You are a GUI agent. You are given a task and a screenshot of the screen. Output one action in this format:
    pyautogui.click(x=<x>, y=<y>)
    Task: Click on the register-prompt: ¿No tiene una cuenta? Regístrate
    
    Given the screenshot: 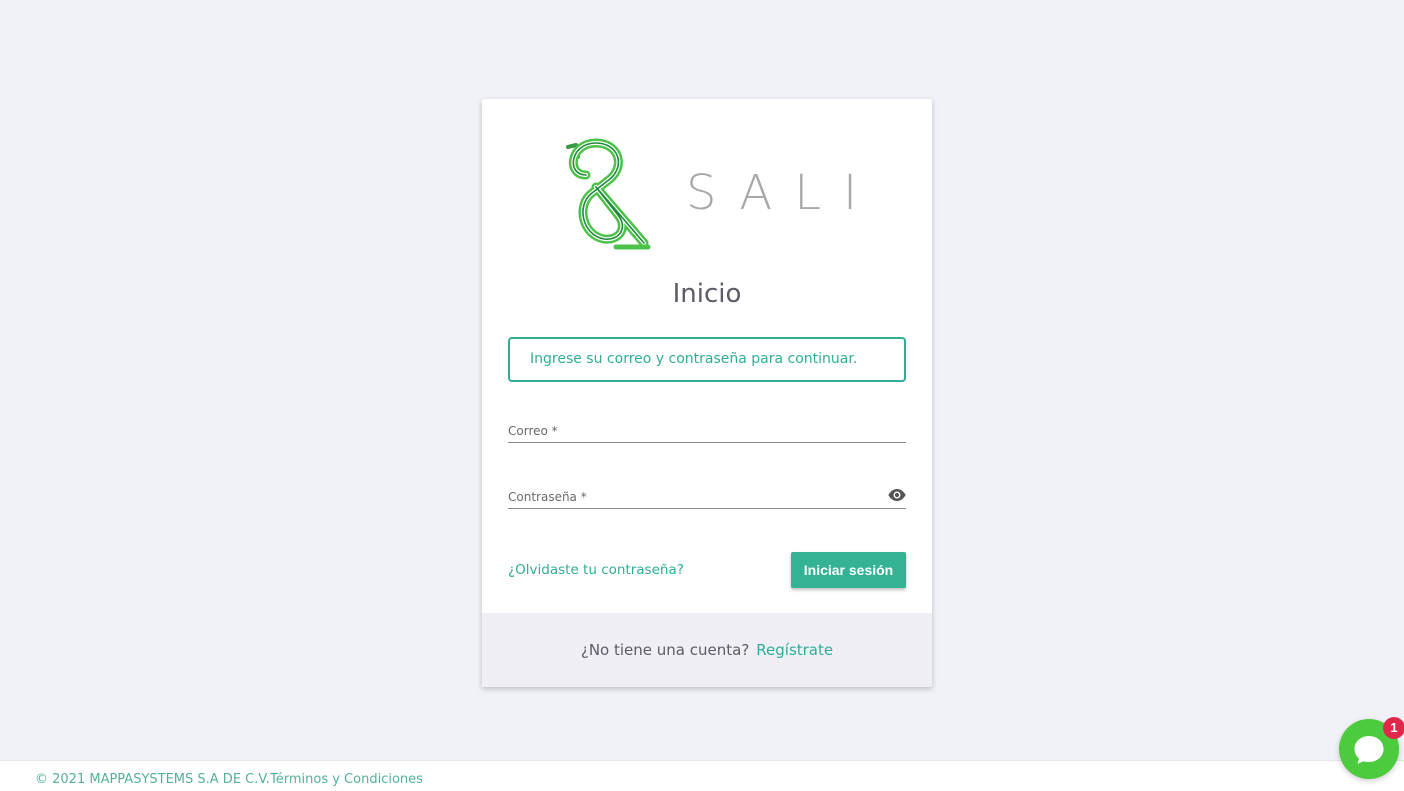 What is the action you would take?
    pyautogui.click(x=707, y=650)
    